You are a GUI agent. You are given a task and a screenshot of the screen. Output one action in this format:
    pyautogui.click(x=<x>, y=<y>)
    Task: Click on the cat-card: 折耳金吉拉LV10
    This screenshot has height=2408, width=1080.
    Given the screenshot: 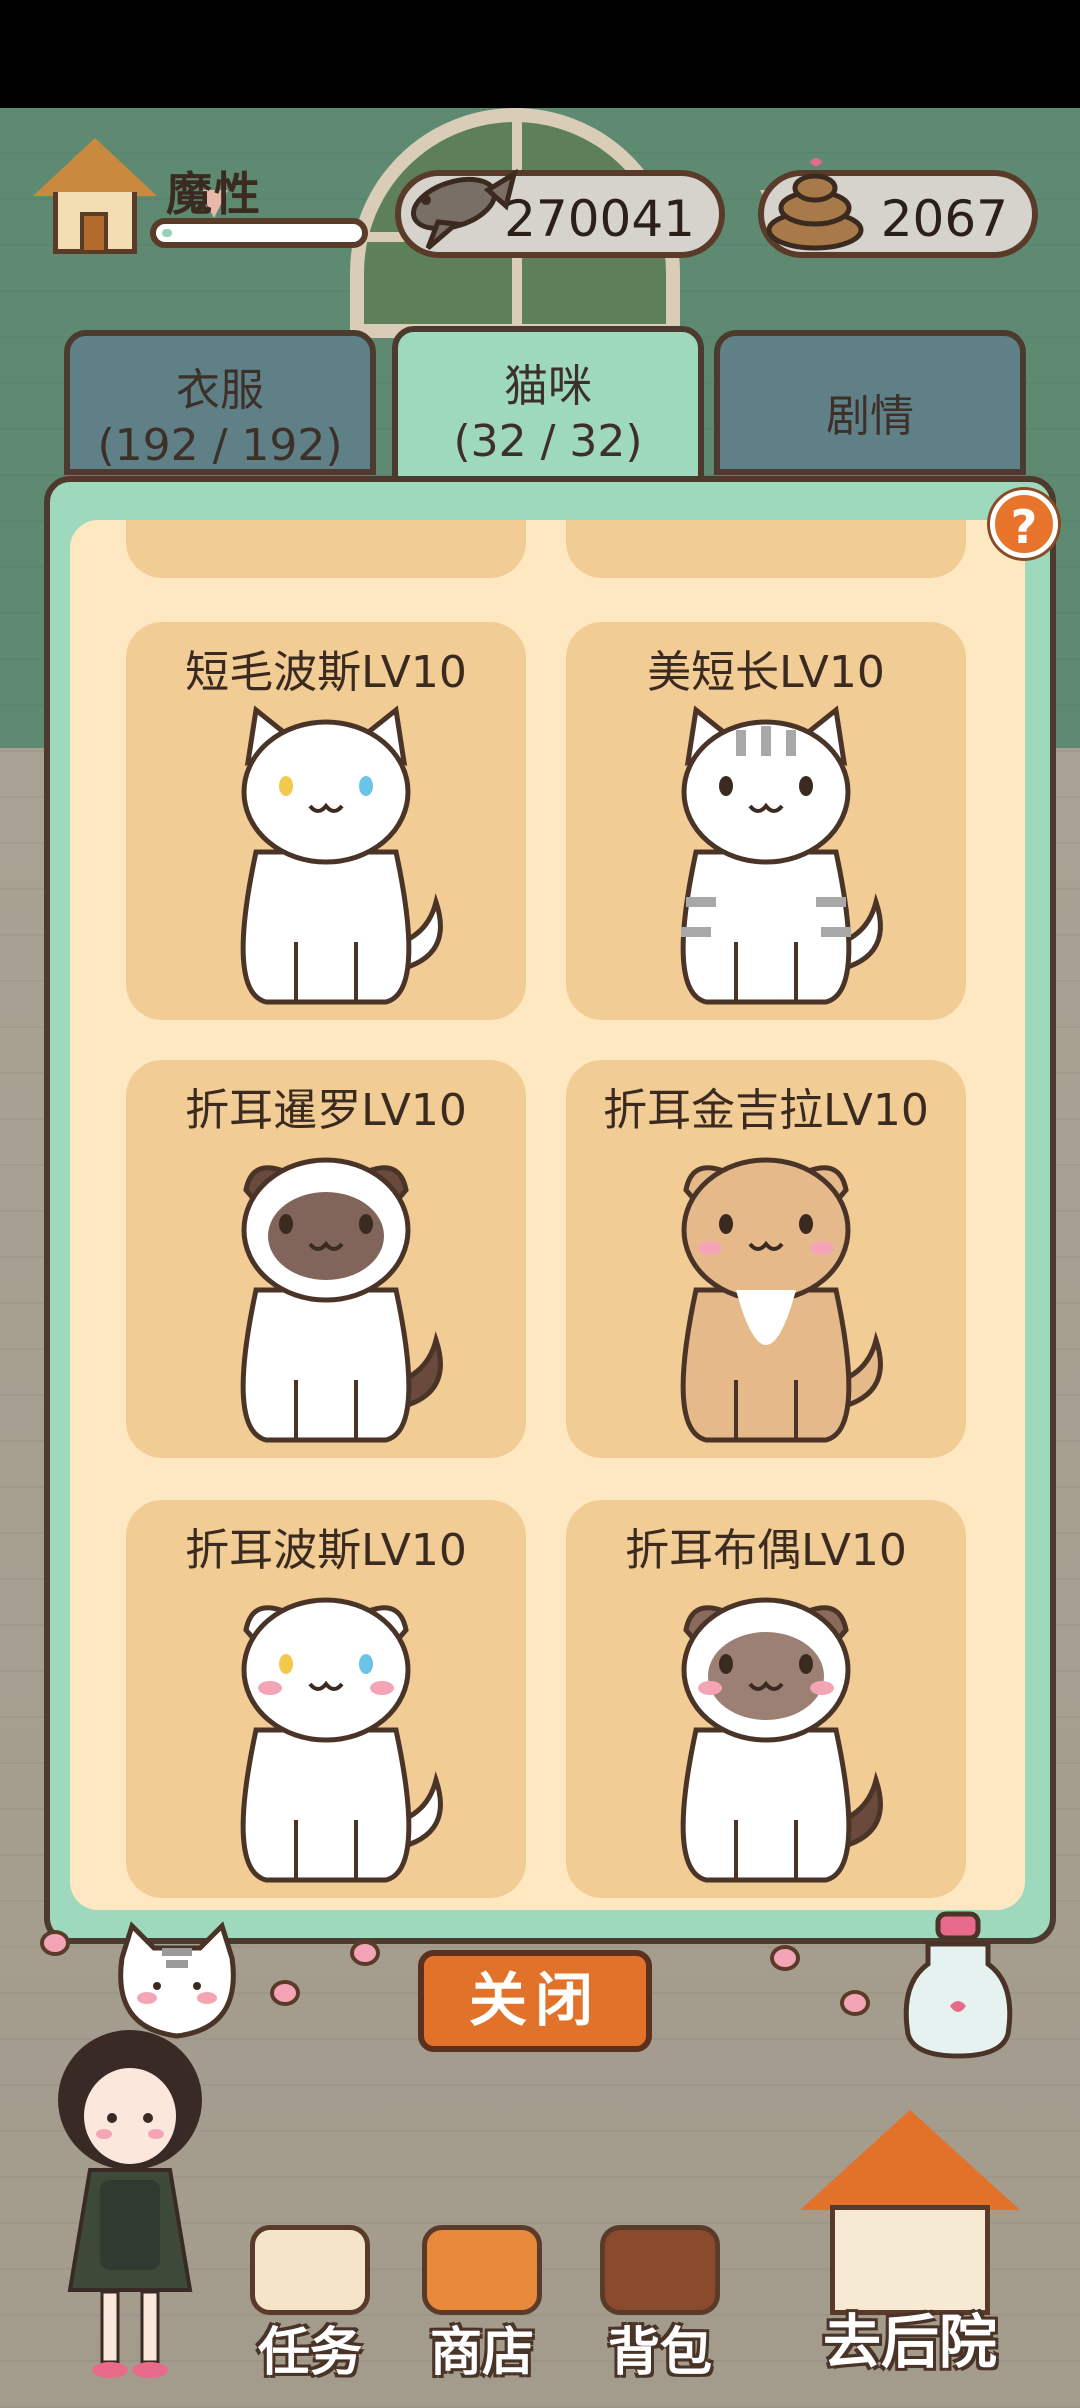 What is the action you would take?
    pyautogui.click(x=766, y=1259)
    